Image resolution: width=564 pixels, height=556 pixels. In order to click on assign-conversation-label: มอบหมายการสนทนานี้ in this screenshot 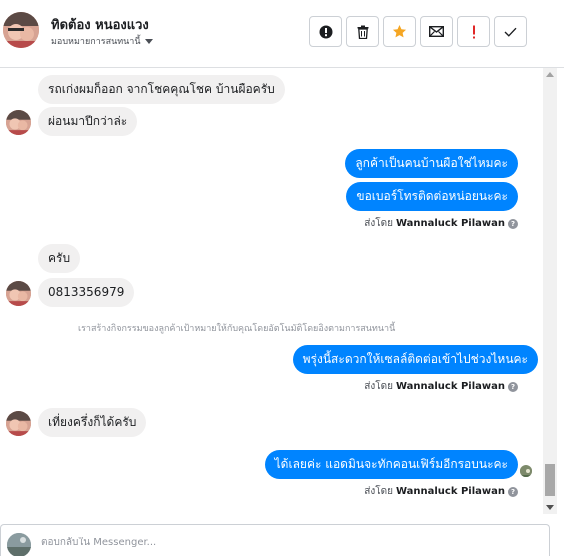, I will do `click(96, 42)`.